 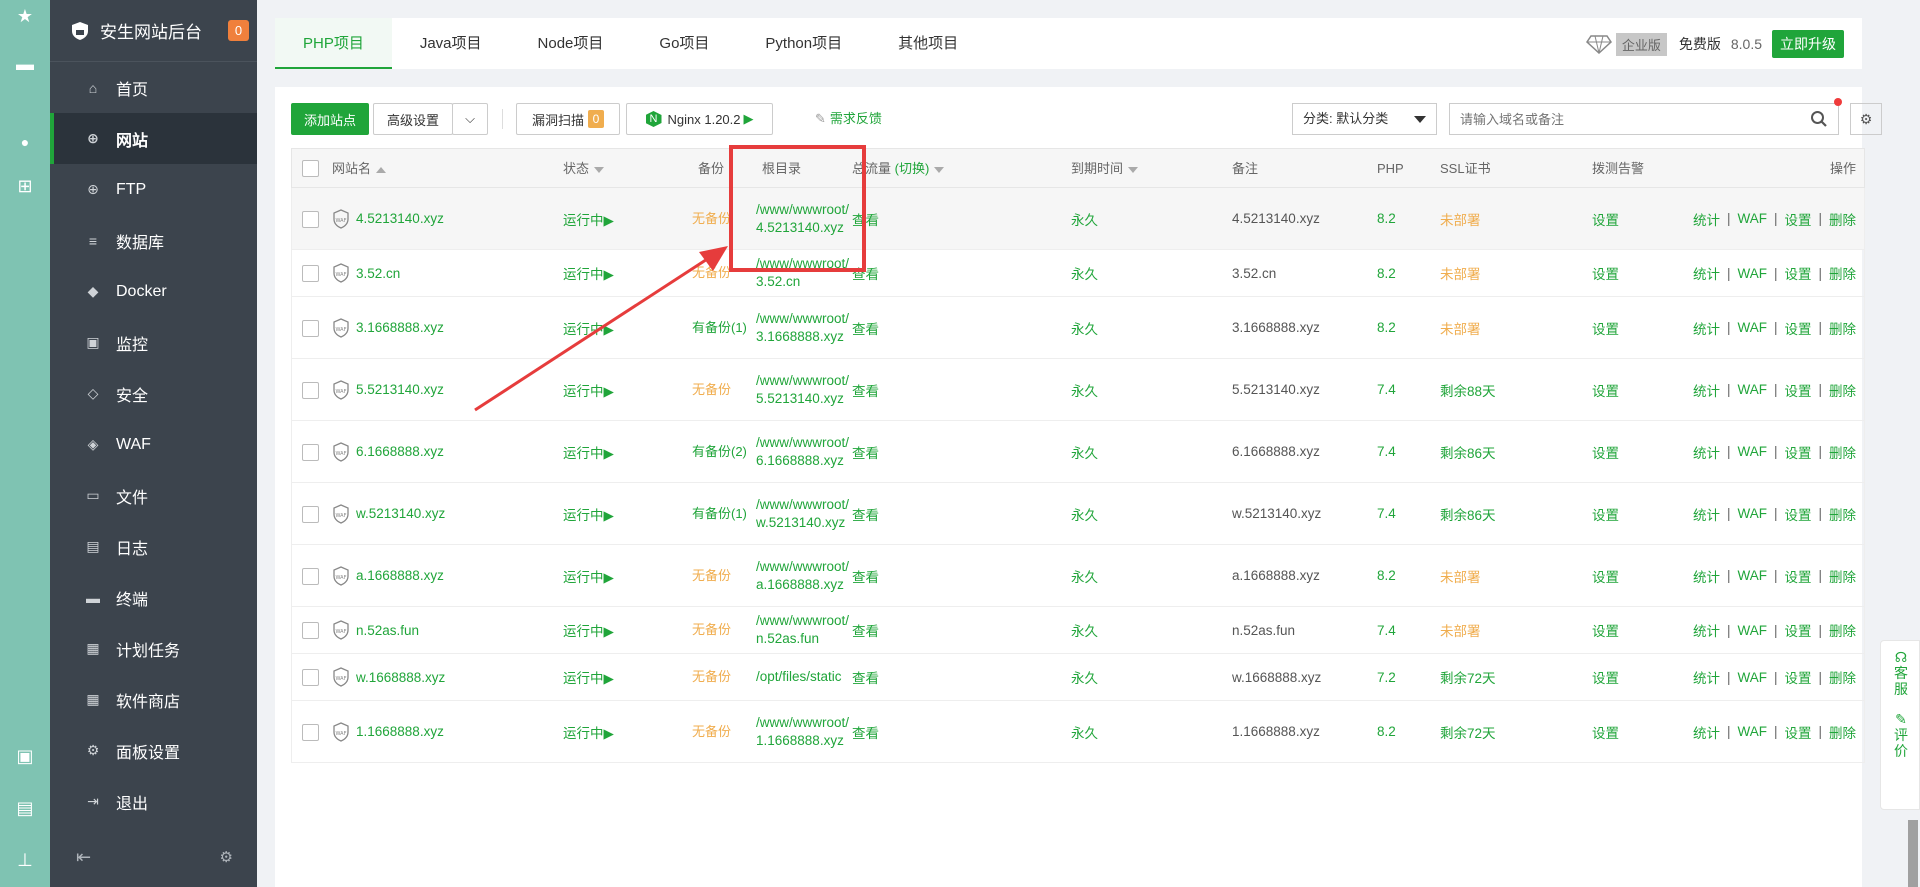 What do you see at coordinates (803, 327) in the screenshot?
I see `root-path-link: /www/wwwroot/3.1668888.xyz` at bounding box center [803, 327].